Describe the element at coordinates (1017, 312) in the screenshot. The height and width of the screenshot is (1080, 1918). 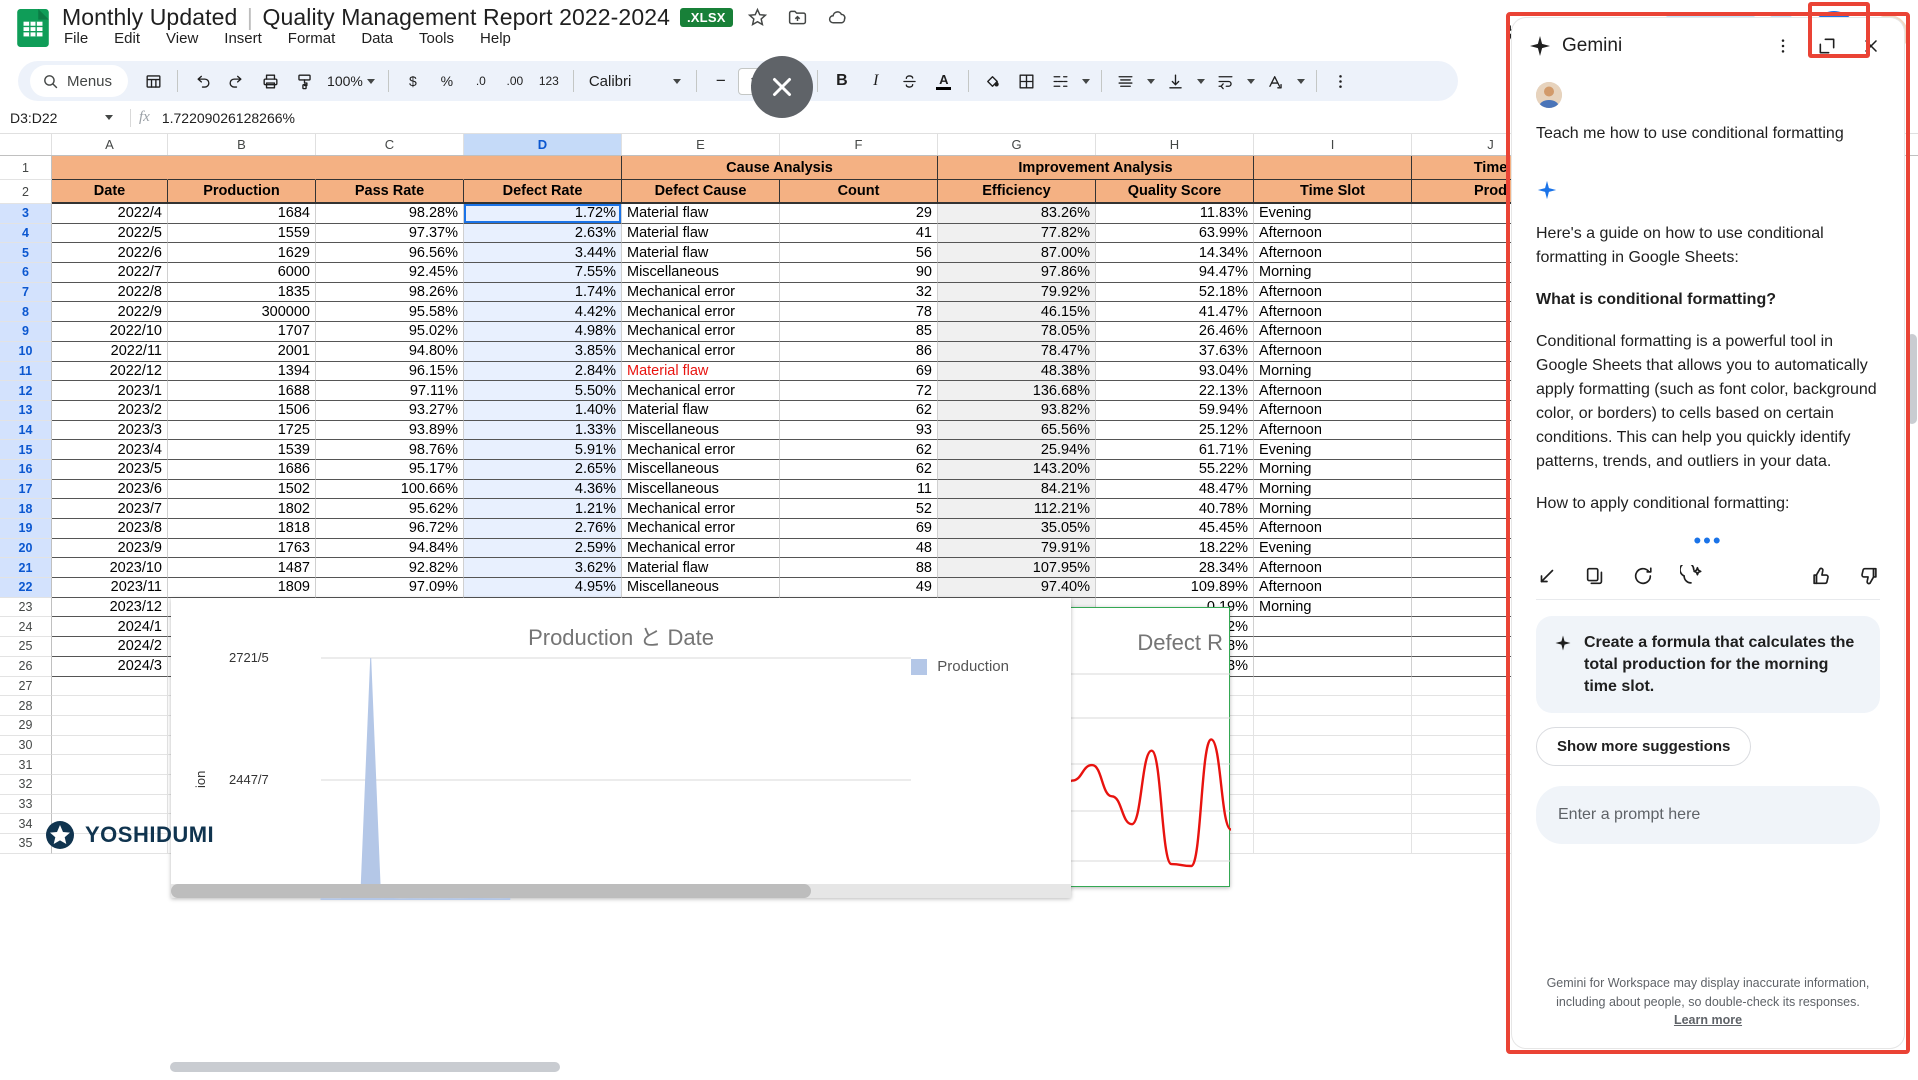
I see `cell-efficiency: 46.15%` at that location.